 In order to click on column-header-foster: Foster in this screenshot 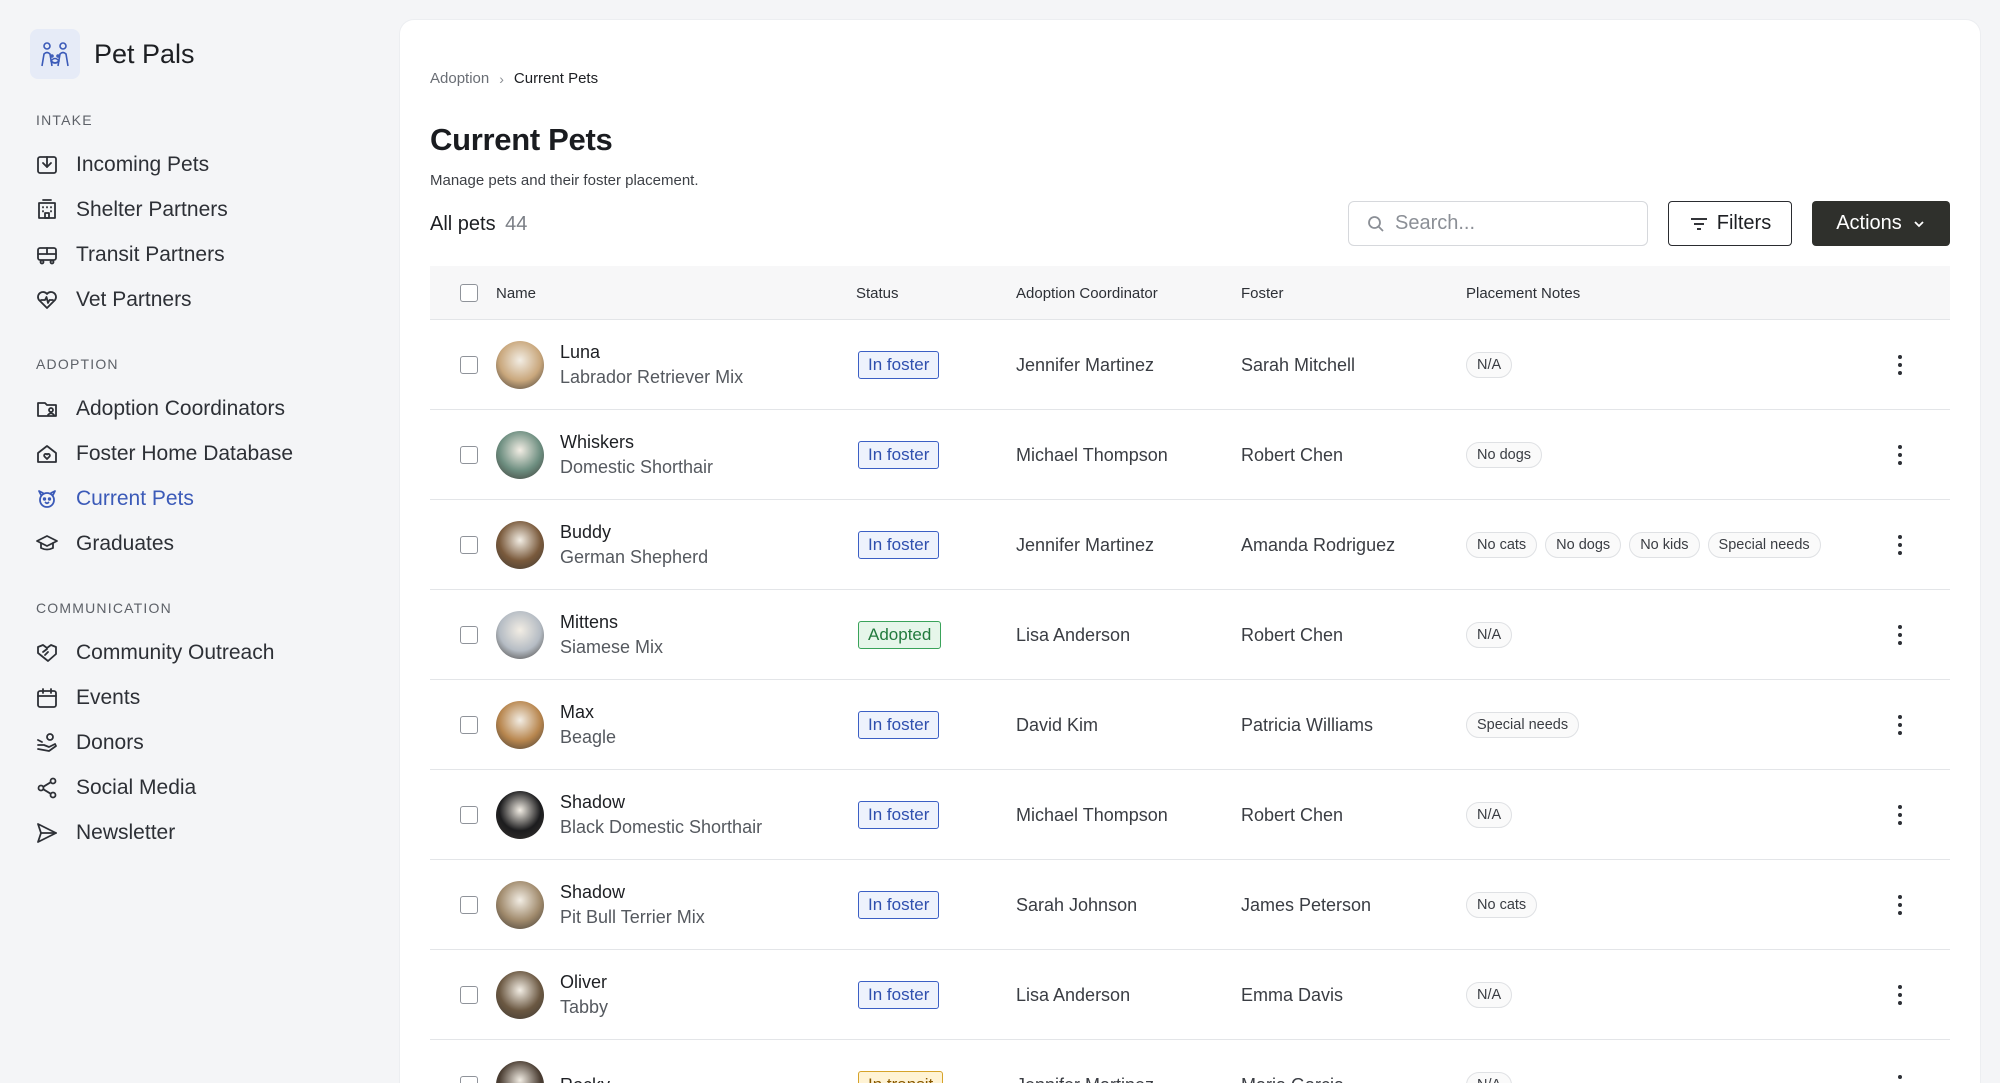, I will do `click(1262, 293)`.